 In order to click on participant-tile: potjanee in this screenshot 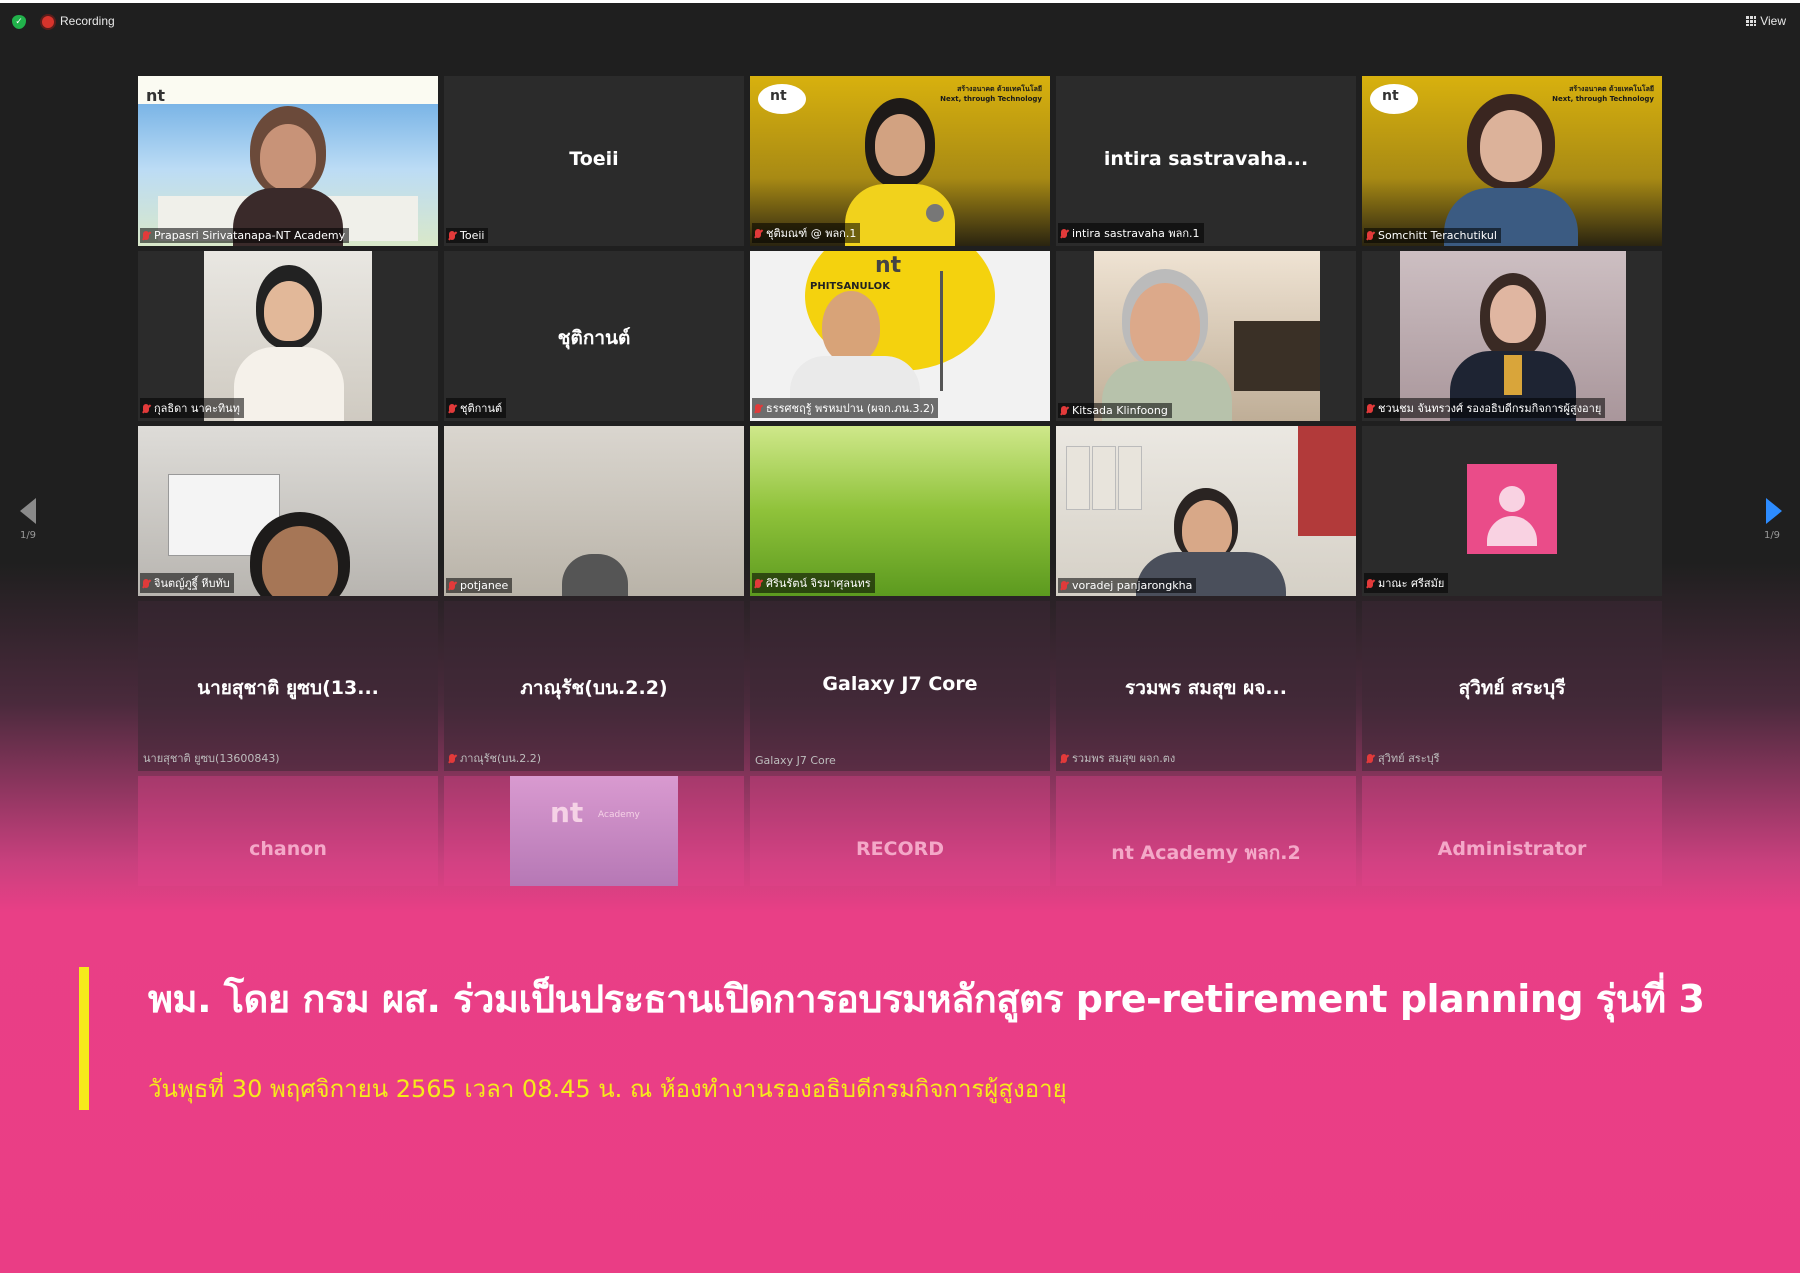, I will do `click(594, 511)`.